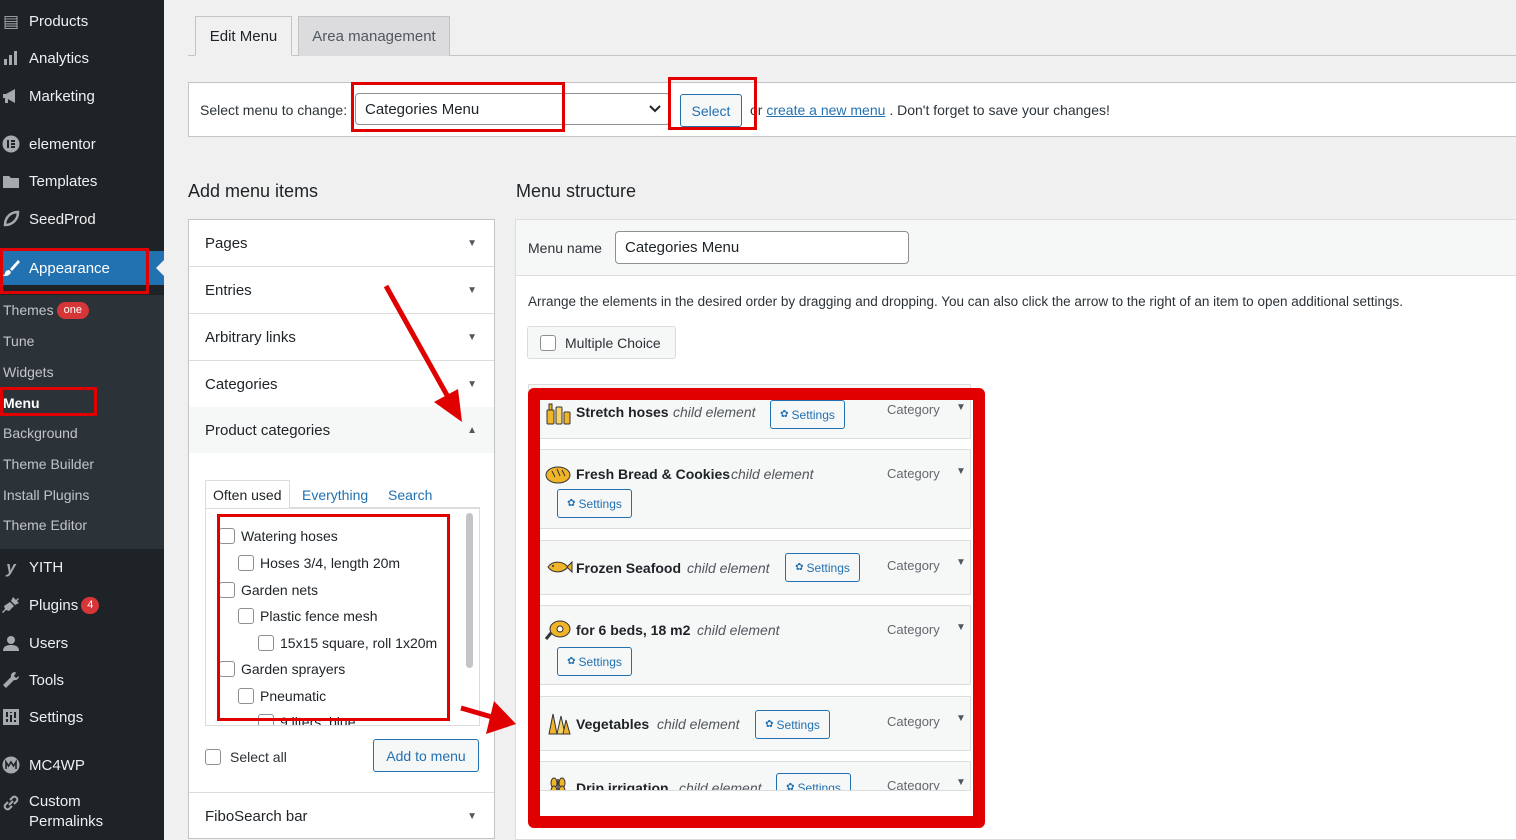 The image size is (1516, 840). I want to click on menu-name-input: Categories Menu, so click(762, 247).